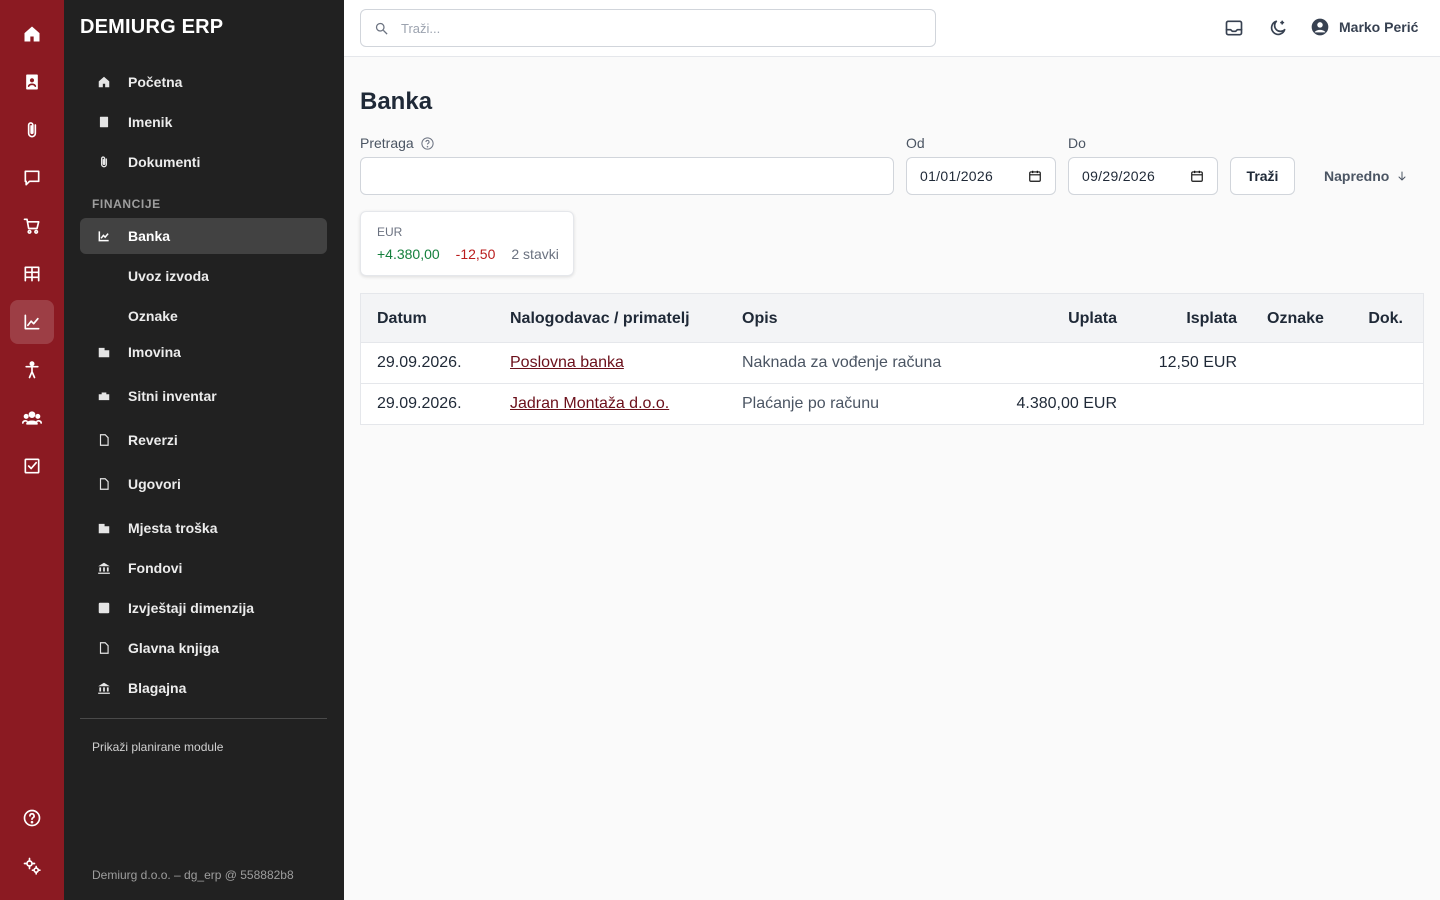  Describe the element at coordinates (1119, 176) in the screenshot. I see `to-date-value: 09/29/2026` at that location.